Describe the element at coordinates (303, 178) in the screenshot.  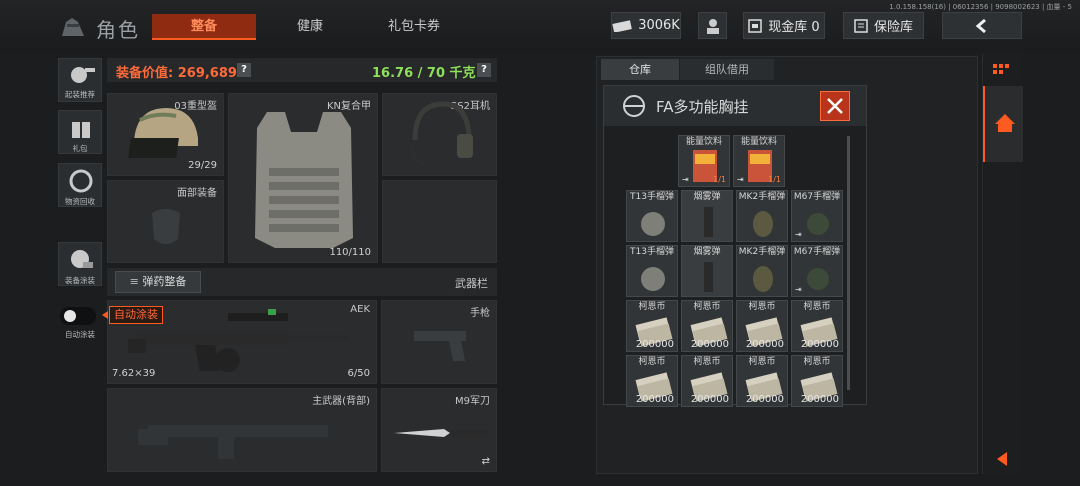
I see `armor-slot: KN复合甲 110/110` at that location.